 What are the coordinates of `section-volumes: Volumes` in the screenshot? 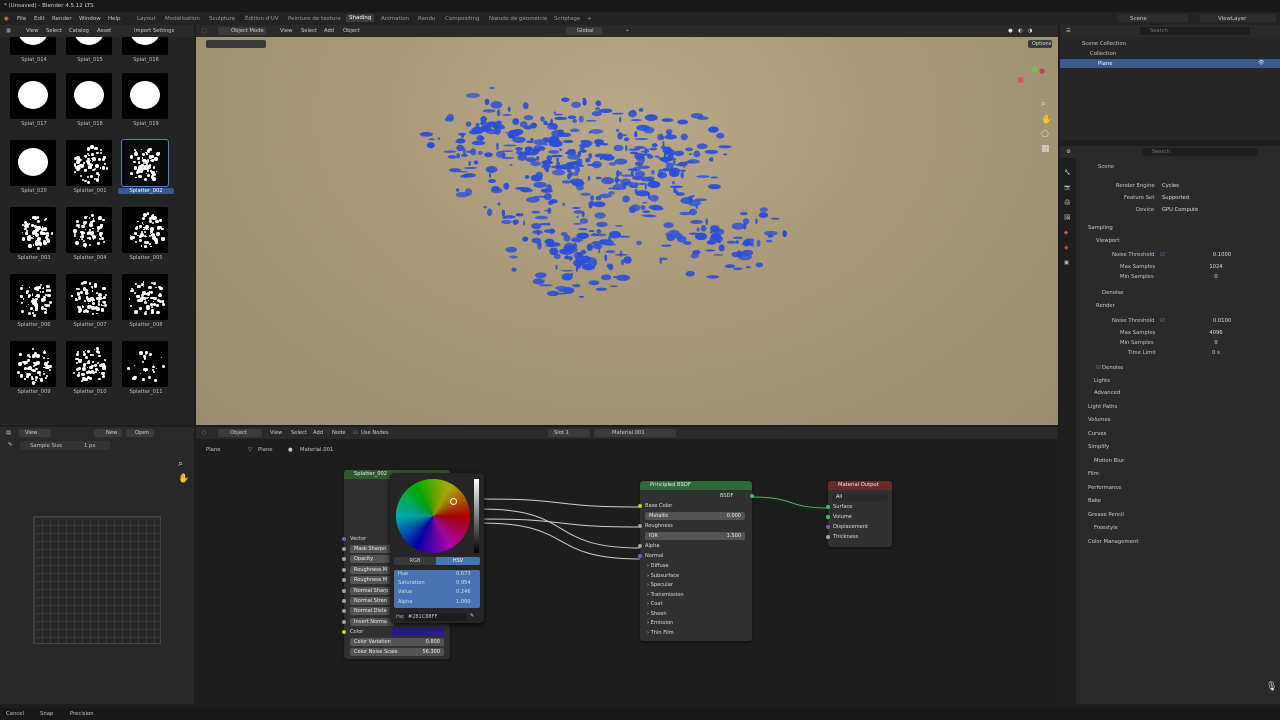 It's located at (1099, 420).